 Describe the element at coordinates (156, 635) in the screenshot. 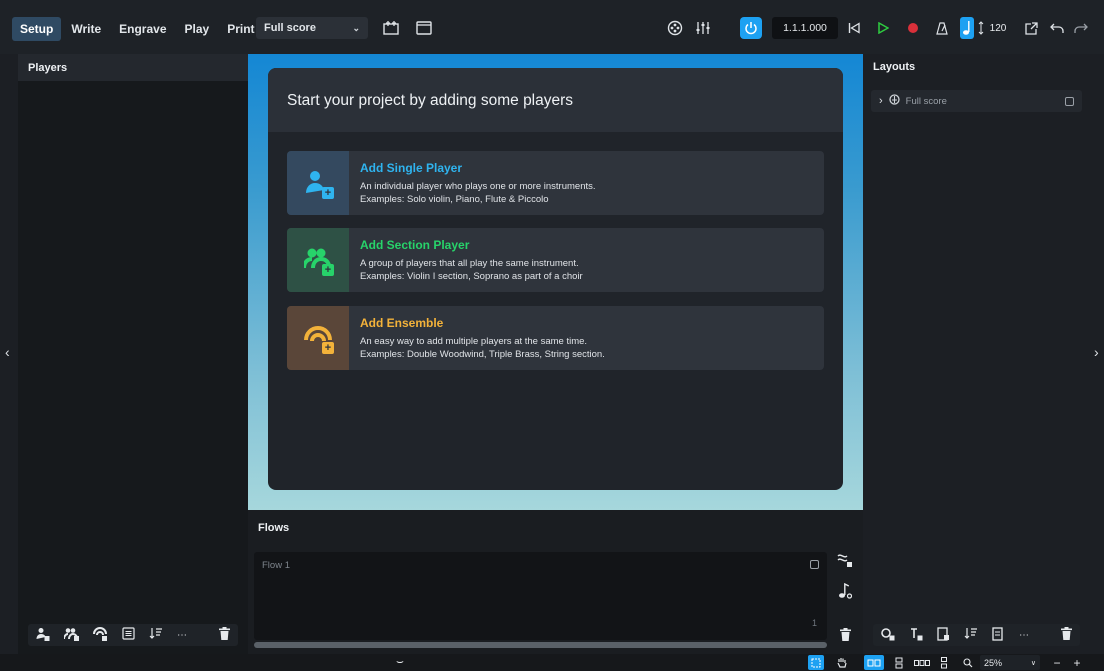

I see `sort-icon` at that location.